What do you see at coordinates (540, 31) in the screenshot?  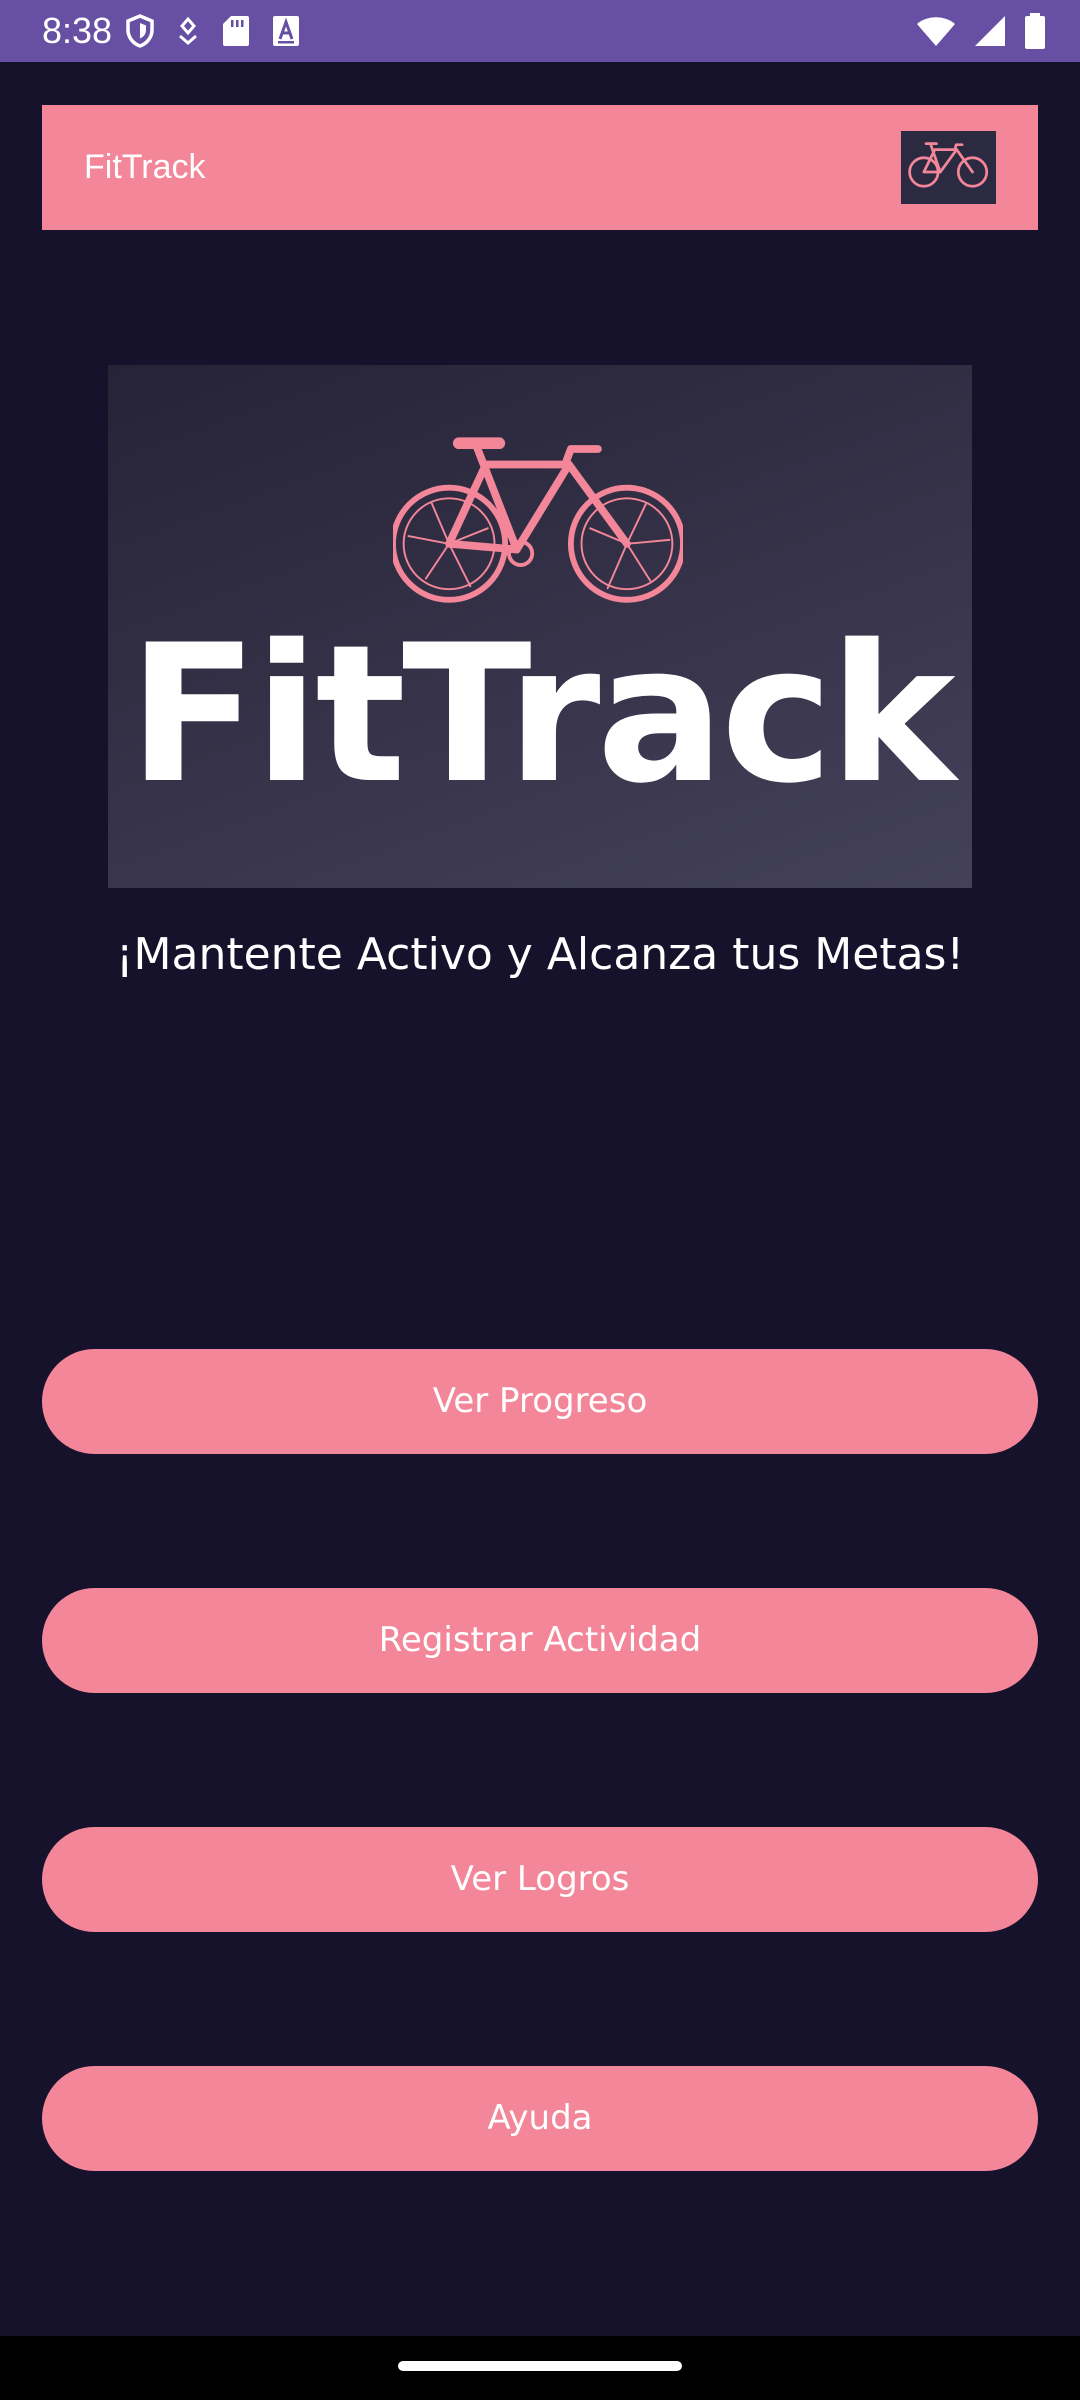 I see `status-bar: 8:38` at bounding box center [540, 31].